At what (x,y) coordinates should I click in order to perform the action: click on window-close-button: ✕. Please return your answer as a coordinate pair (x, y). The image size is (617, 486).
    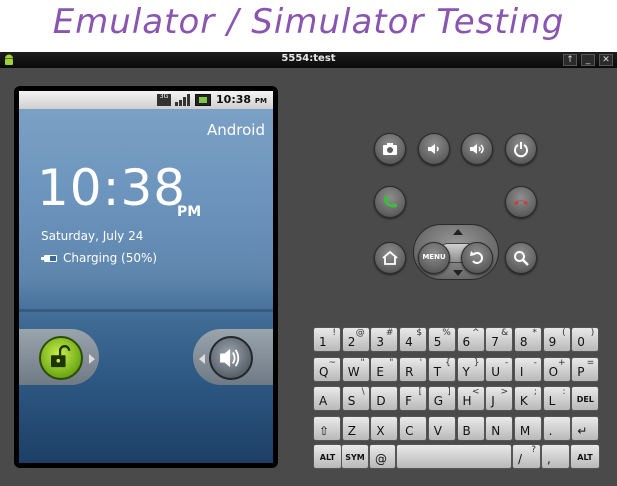
    Looking at the image, I should click on (606, 60).